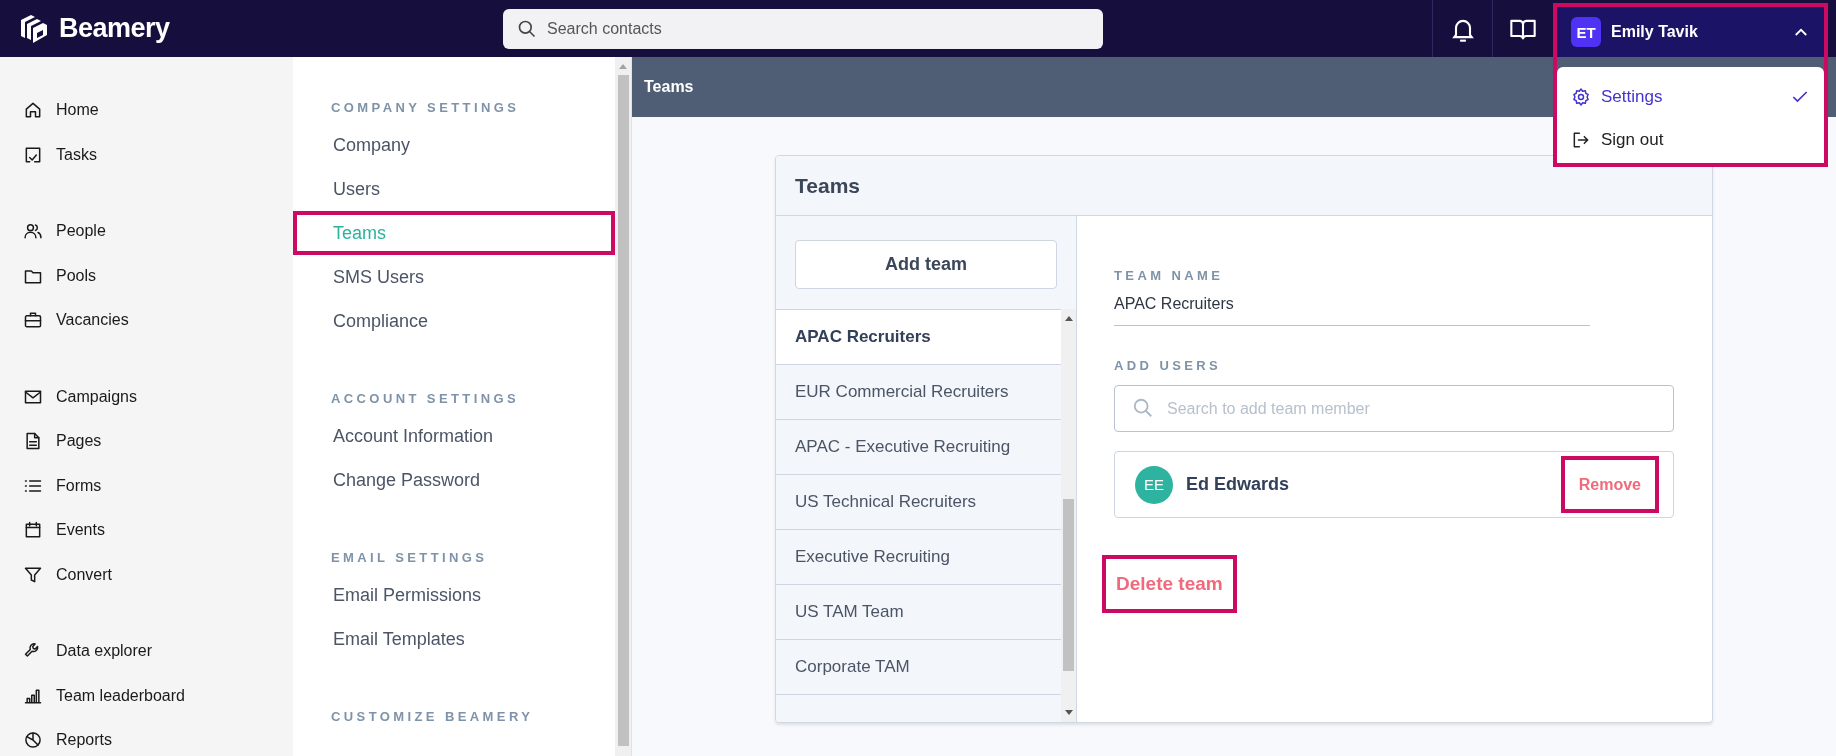  What do you see at coordinates (1394, 408) in the screenshot?
I see `user-search-field: Search to add team member` at bounding box center [1394, 408].